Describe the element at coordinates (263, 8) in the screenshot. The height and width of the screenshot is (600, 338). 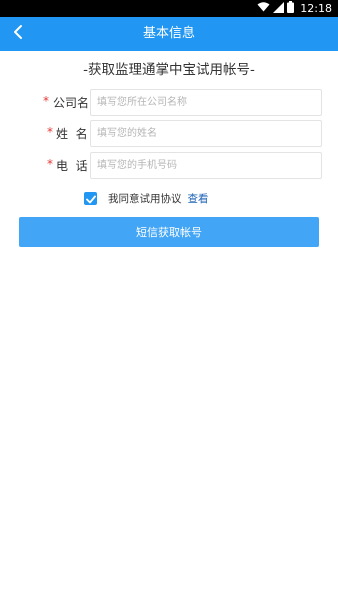
I see `wifi-icon` at that location.